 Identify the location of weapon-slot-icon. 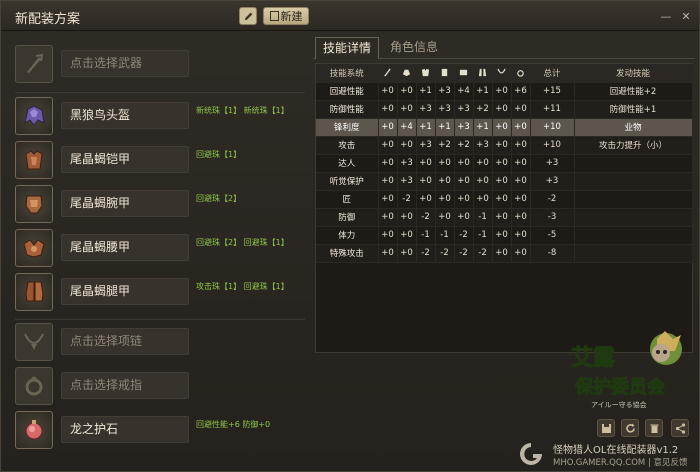
(34, 64).